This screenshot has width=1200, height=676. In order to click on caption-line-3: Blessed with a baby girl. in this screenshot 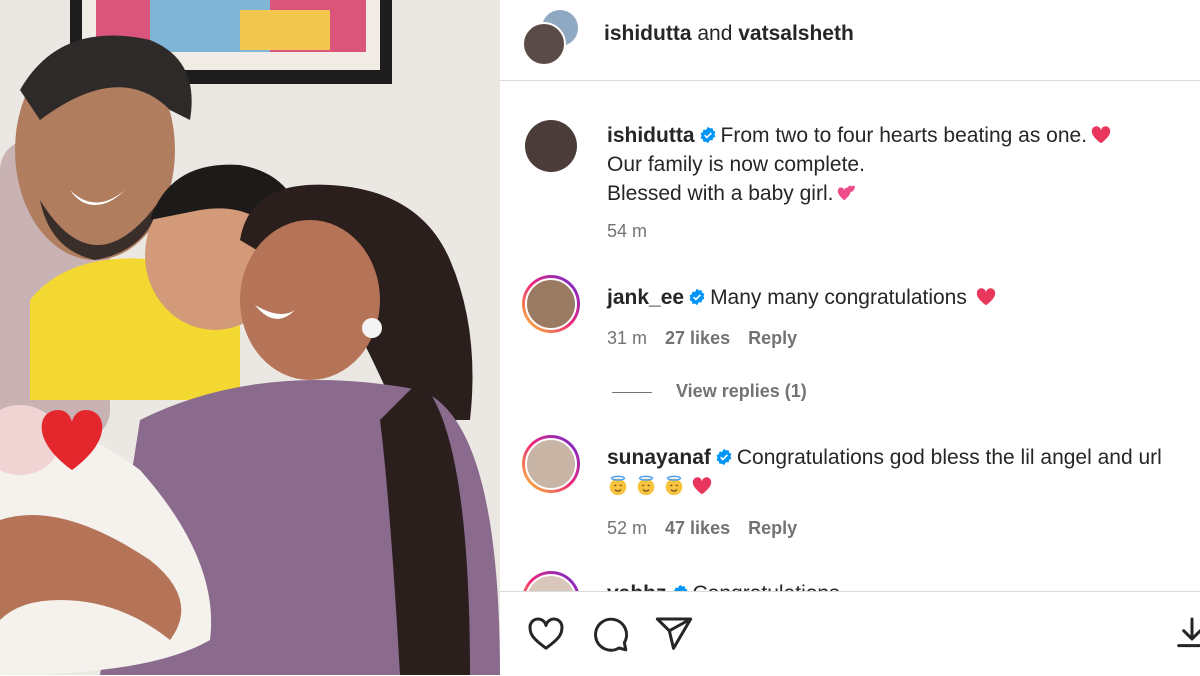, I will do `click(720, 193)`.